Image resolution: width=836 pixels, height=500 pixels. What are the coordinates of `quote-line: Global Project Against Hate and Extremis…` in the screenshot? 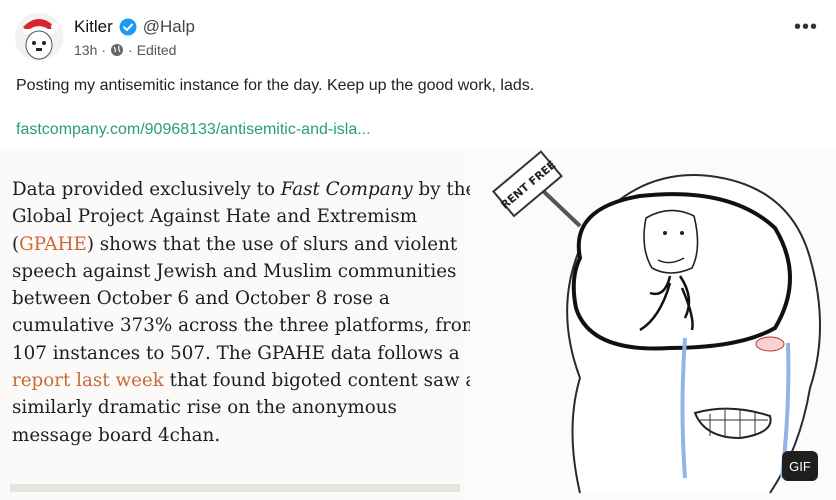 It's located at (215, 217).